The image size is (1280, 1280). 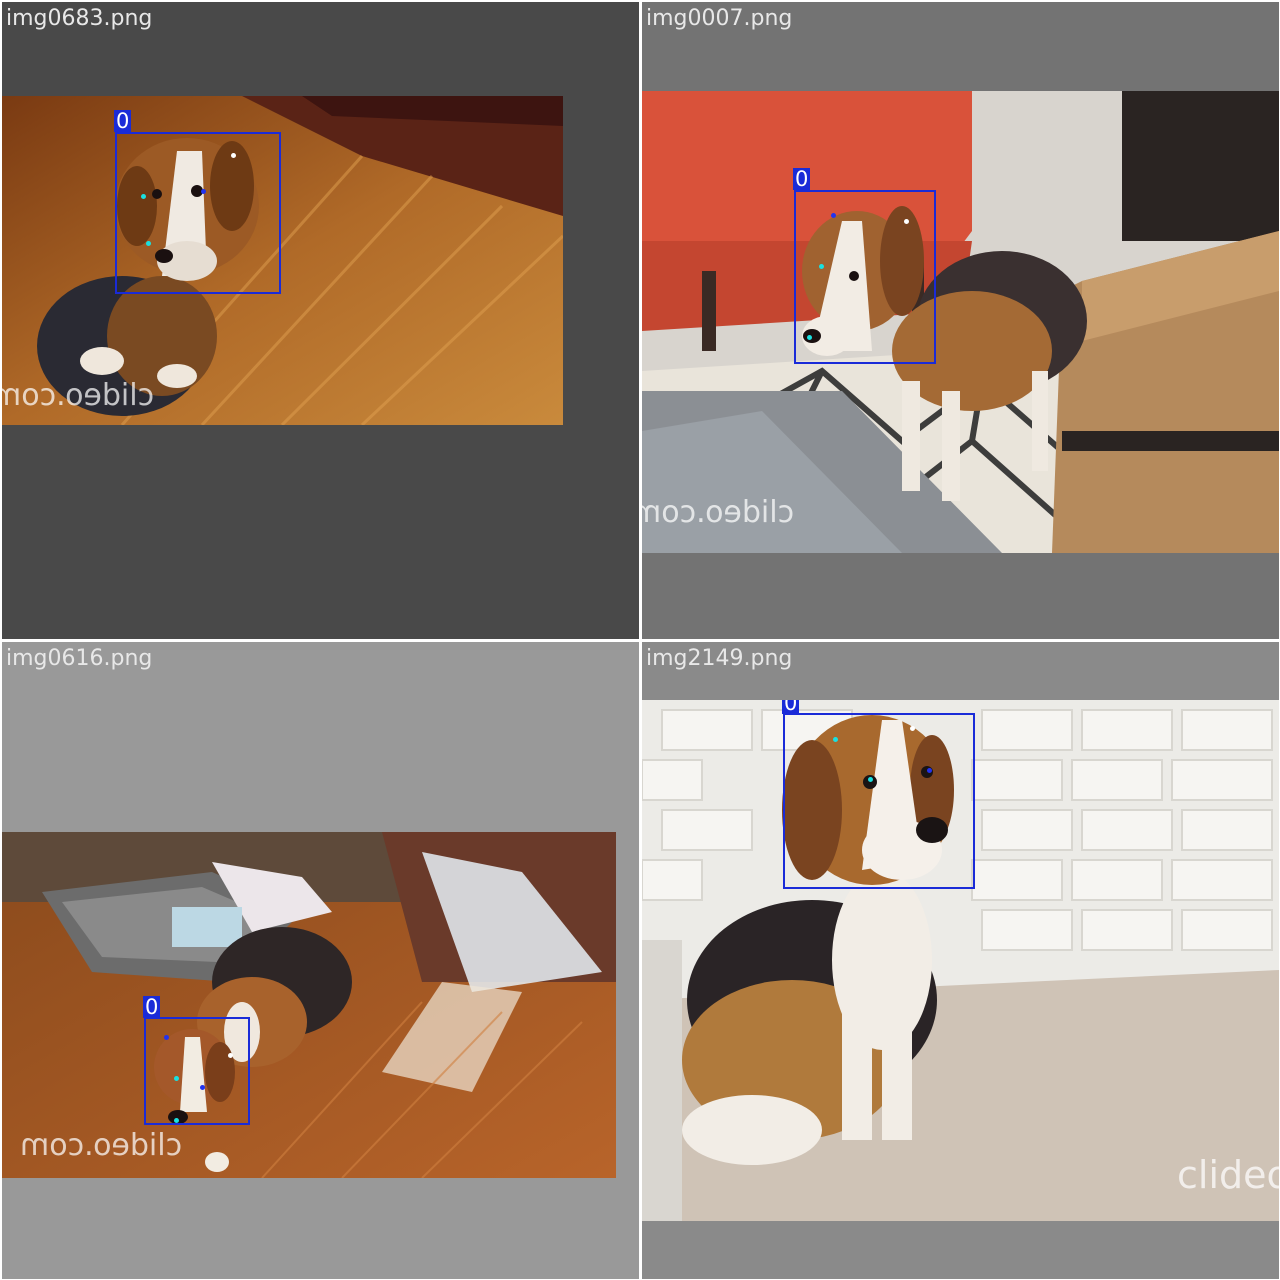 What do you see at coordinates (719, 18) in the screenshot?
I see `filename-label: img0007.png` at bounding box center [719, 18].